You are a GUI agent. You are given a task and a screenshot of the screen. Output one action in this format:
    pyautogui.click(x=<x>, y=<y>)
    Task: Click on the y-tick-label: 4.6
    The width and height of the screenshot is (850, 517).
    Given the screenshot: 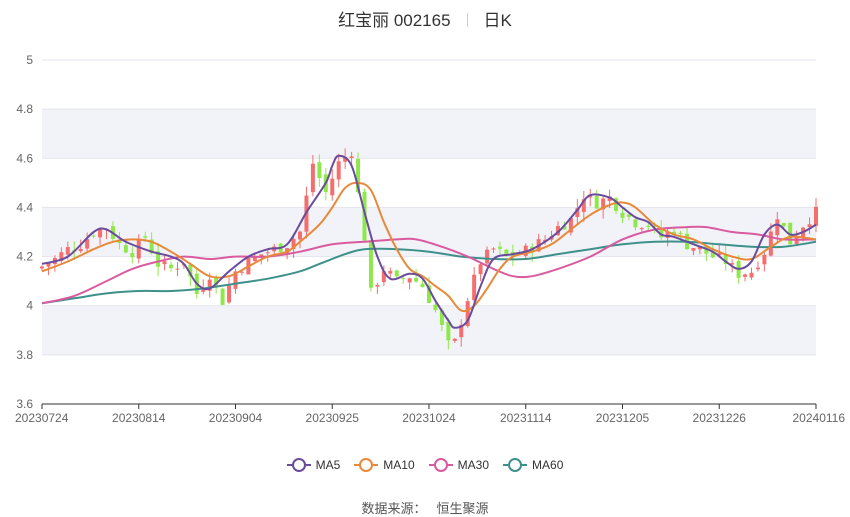 What is the action you would take?
    pyautogui.click(x=24, y=158)
    